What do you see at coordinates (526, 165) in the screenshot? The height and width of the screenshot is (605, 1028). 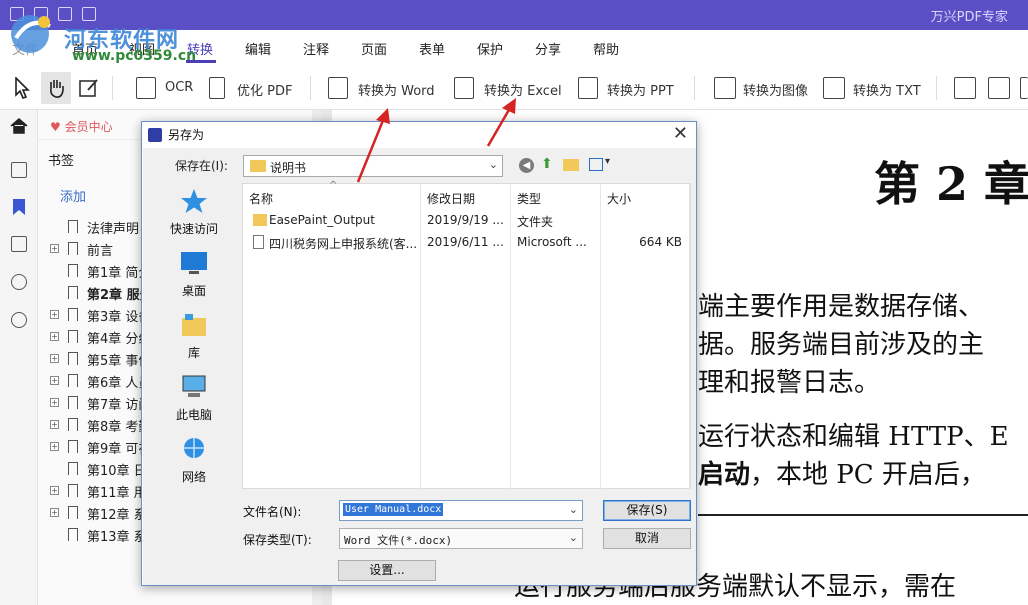 I see `back-icon: ◀` at bounding box center [526, 165].